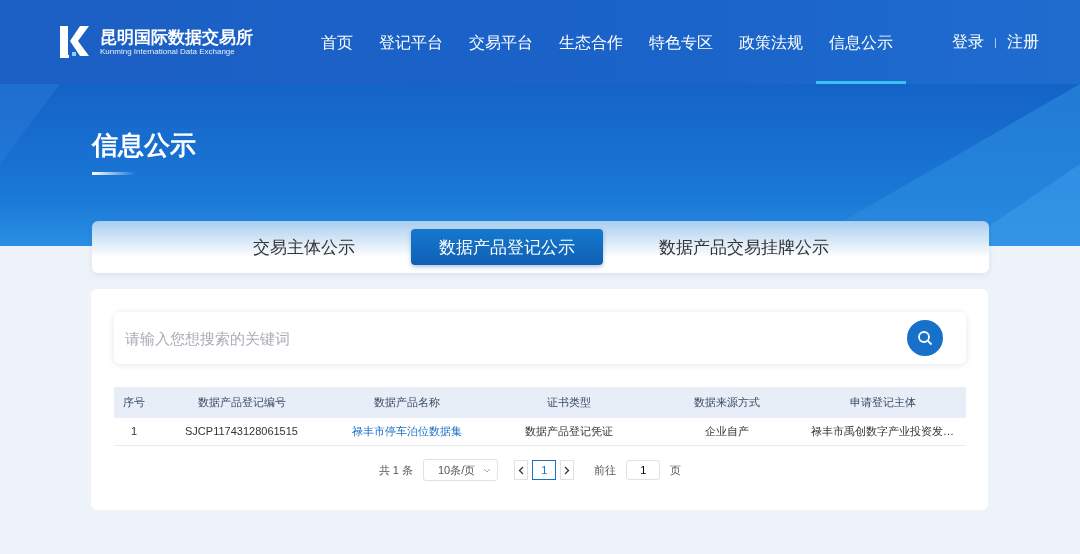  Describe the element at coordinates (176, 37) in the screenshot. I see `logo-name: 昆明国际数据交易所` at that location.